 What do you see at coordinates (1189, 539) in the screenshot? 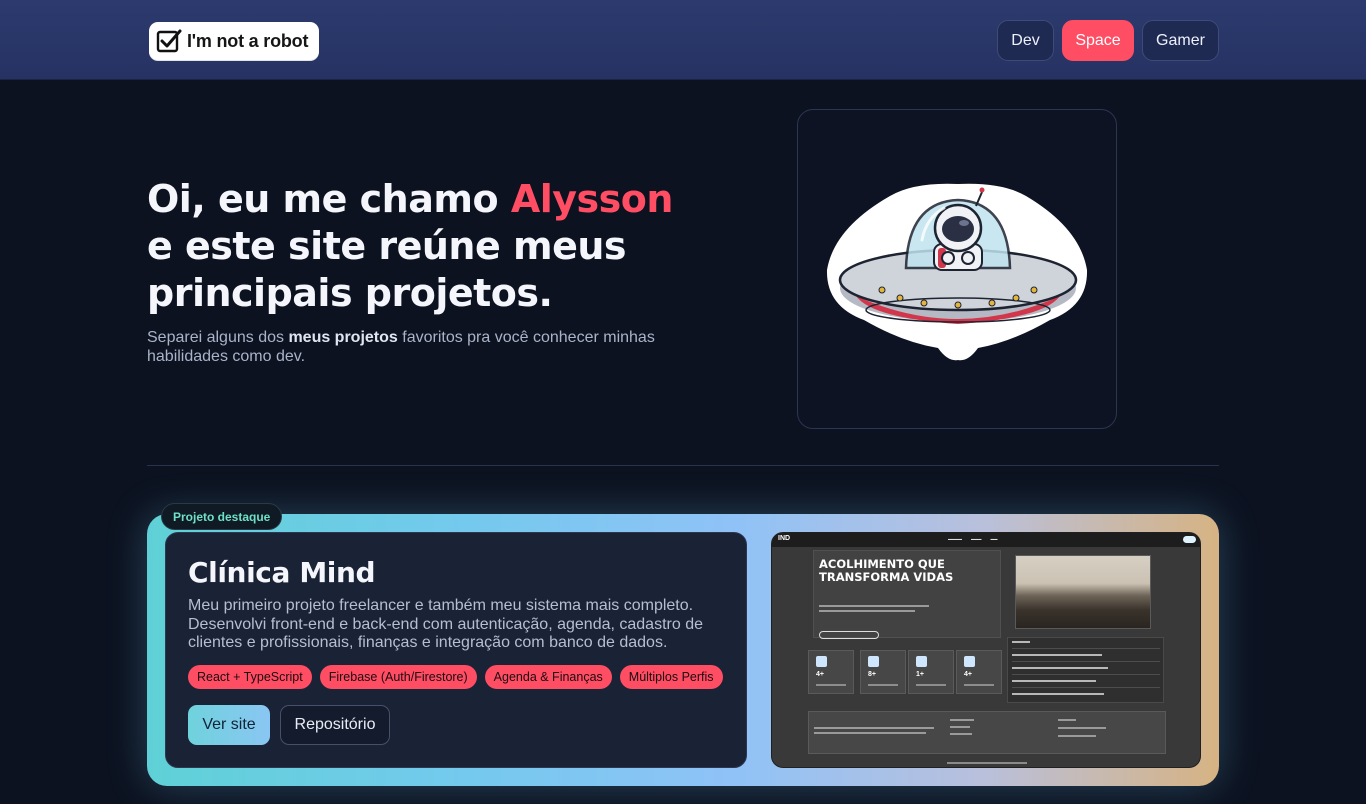
I see `preview-nav-button` at bounding box center [1189, 539].